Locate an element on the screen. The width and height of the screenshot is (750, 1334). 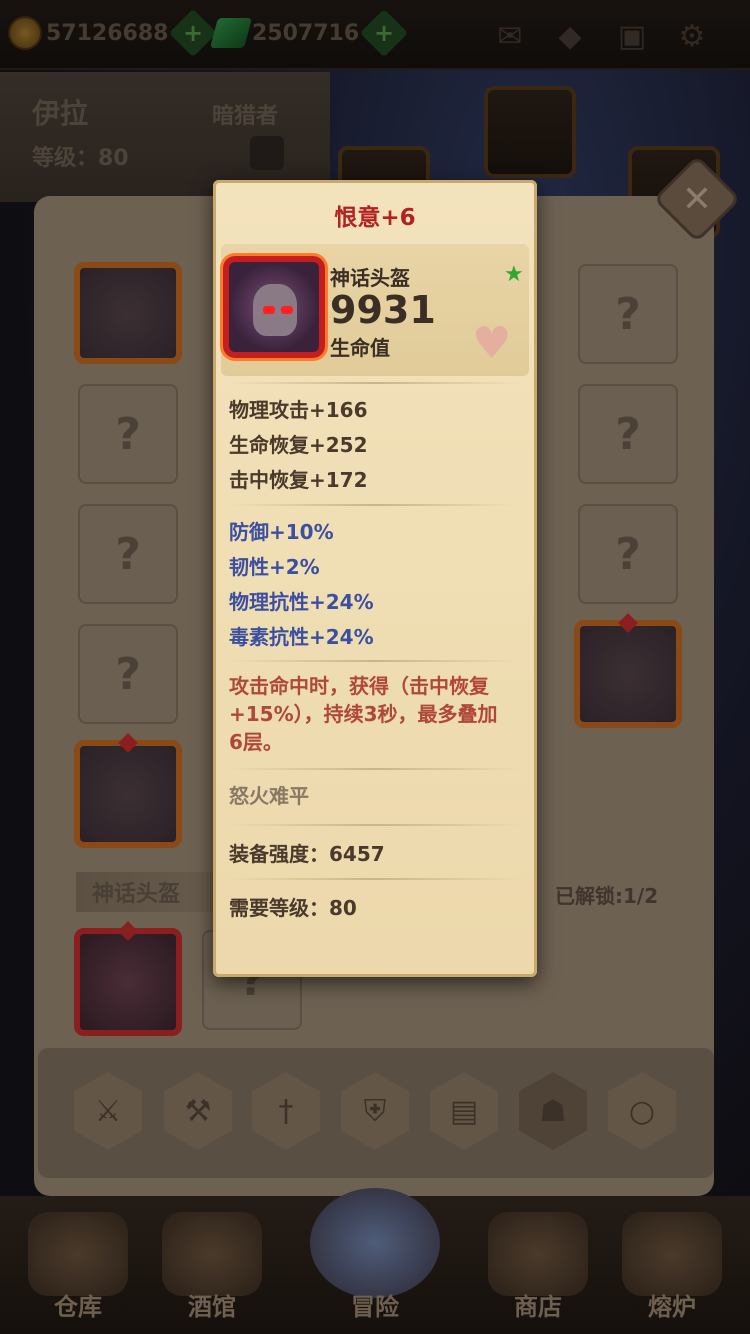
item-type: 神话头盔 is located at coordinates (370, 278).